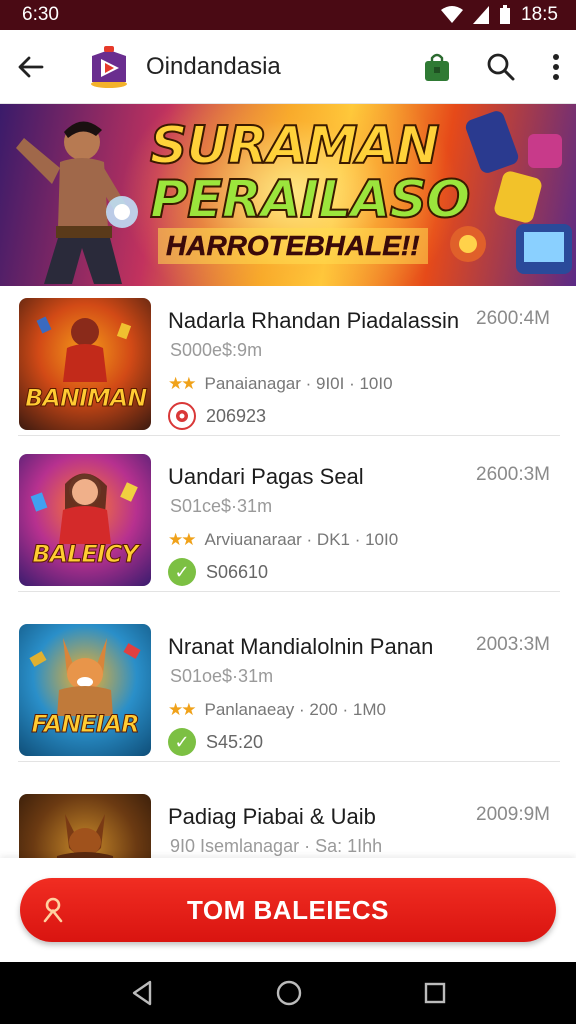 The image size is (576, 1024). Describe the element at coordinates (213, 66) in the screenshot. I see `app-title: Oindandasia` at that location.